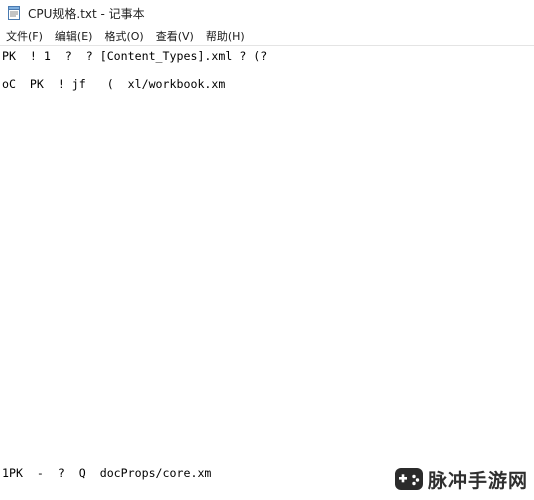 Image resolution: width=534 pixels, height=500 pixels. I want to click on watermark: 脉冲手游网, so click(461, 479).